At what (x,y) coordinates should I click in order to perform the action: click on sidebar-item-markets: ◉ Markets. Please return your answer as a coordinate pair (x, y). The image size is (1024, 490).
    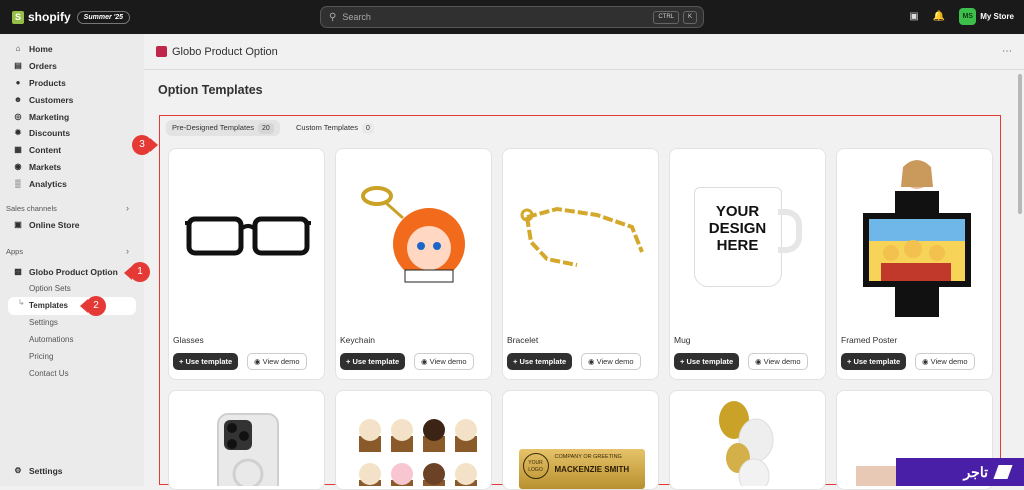
    Looking at the image, I should click on (37, 167).